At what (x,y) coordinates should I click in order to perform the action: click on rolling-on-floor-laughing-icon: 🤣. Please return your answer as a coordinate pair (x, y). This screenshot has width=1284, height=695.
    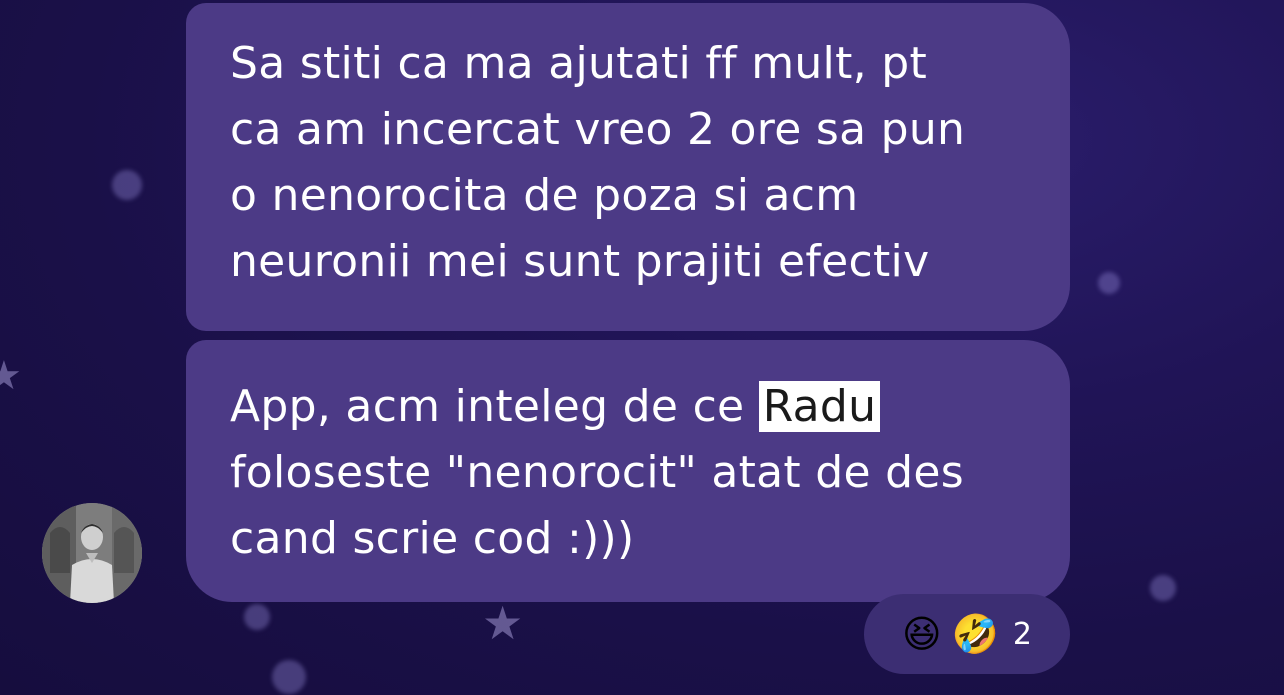
    Looking at the image, I should click on (975, 634).